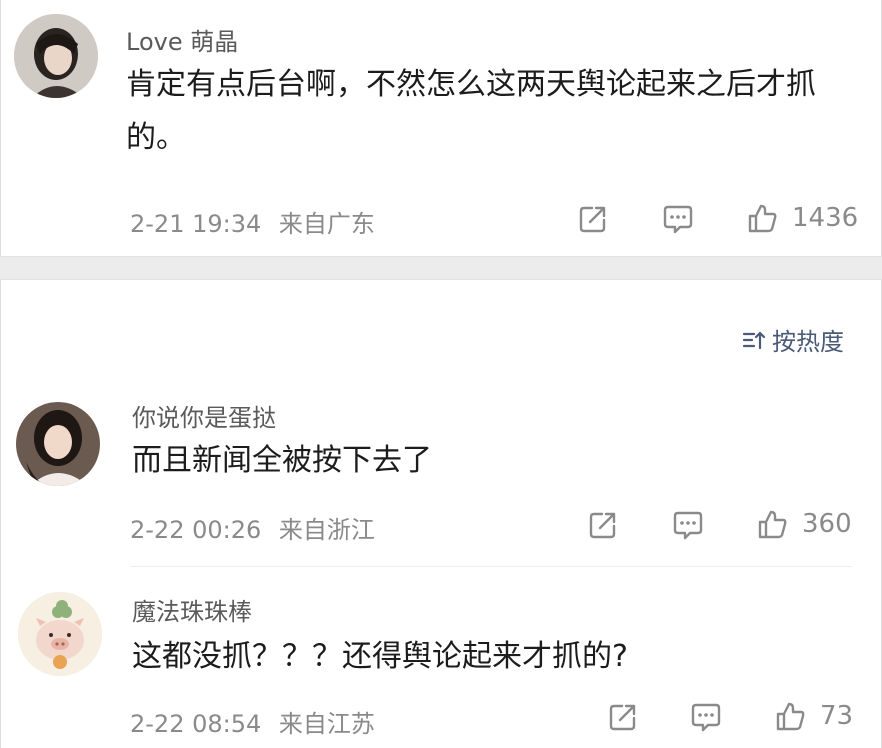 The height and width of the screenshot is (748, 882). I want to click on timestamp-location: 2-22 00:26 来自浙江, so click(252, 527).